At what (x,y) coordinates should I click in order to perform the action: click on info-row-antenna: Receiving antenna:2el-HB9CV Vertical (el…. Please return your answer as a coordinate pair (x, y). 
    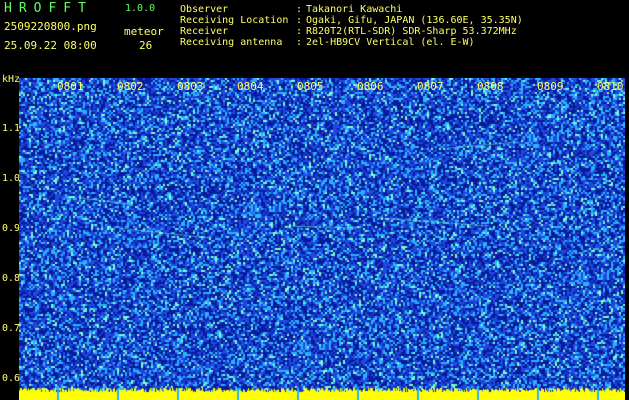
    Looking at the image, I should click on (351, 42).